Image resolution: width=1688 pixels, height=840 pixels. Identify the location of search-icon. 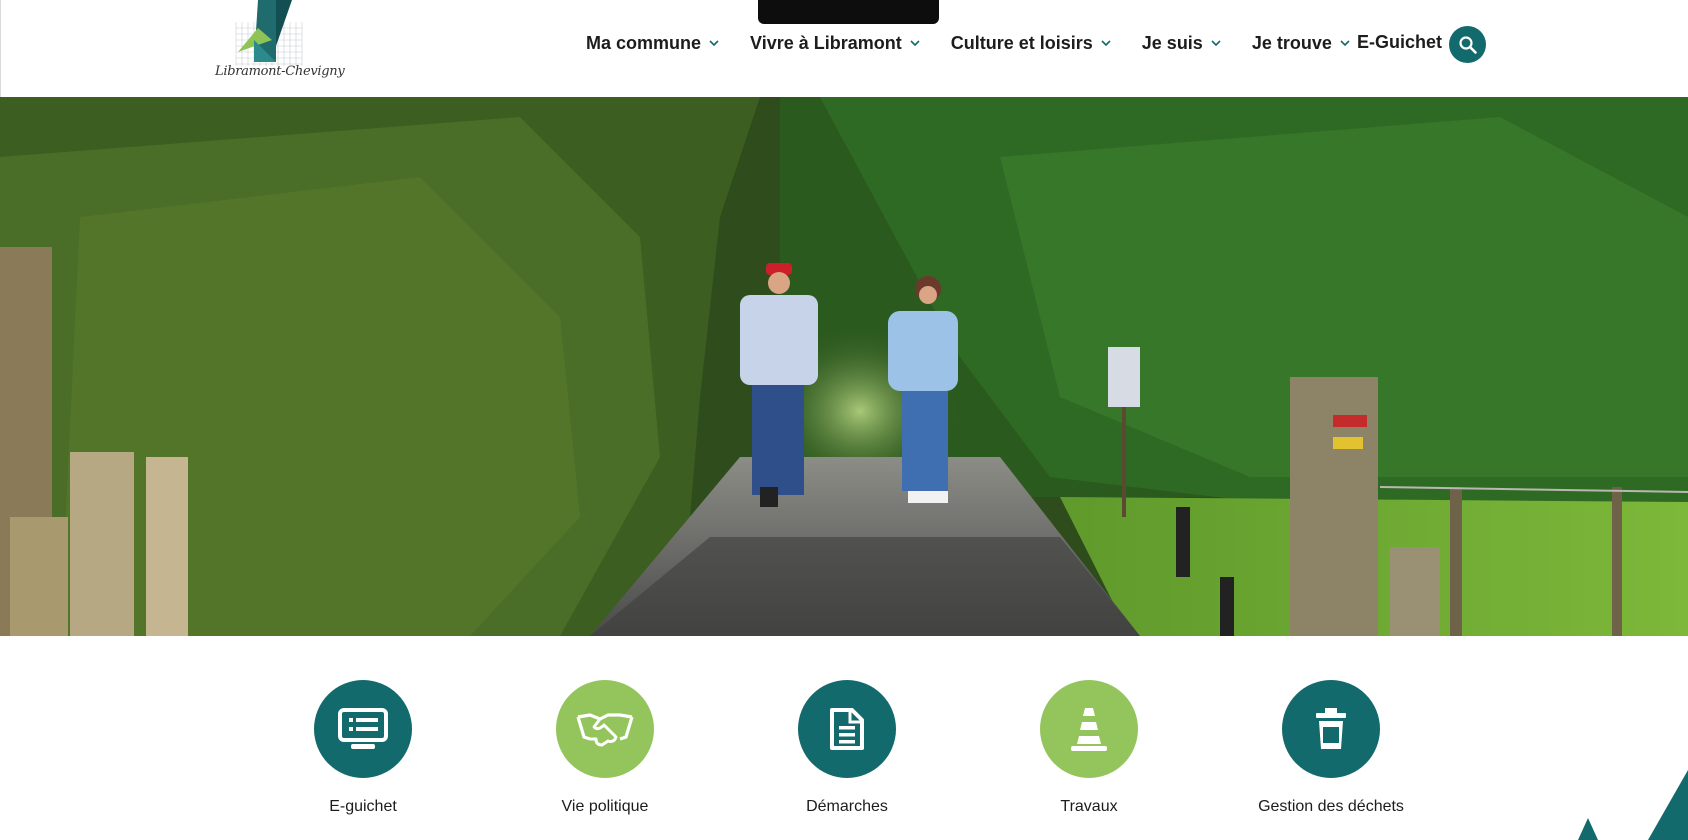
(1467, 44).